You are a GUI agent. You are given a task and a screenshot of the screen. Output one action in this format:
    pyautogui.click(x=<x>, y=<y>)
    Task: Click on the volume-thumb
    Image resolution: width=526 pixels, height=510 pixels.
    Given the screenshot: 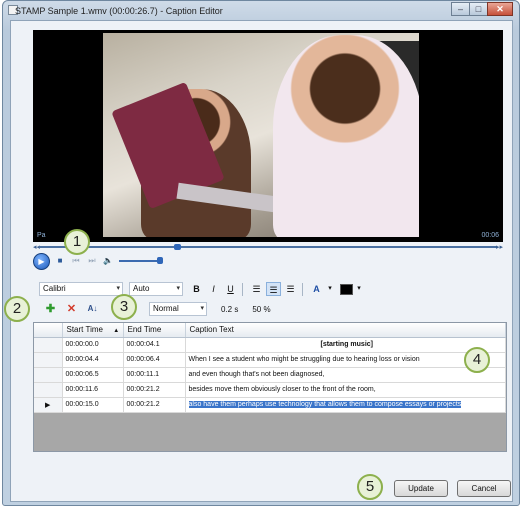 What is the action you would take?
    pyautogui.click(x=160, y=260)
    